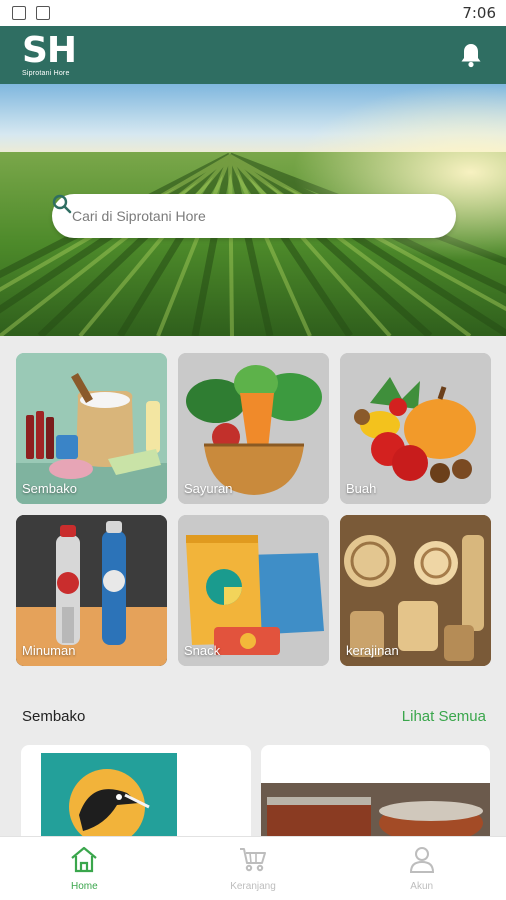  I want to click on nav-akun: Akun, so click(421, 868).